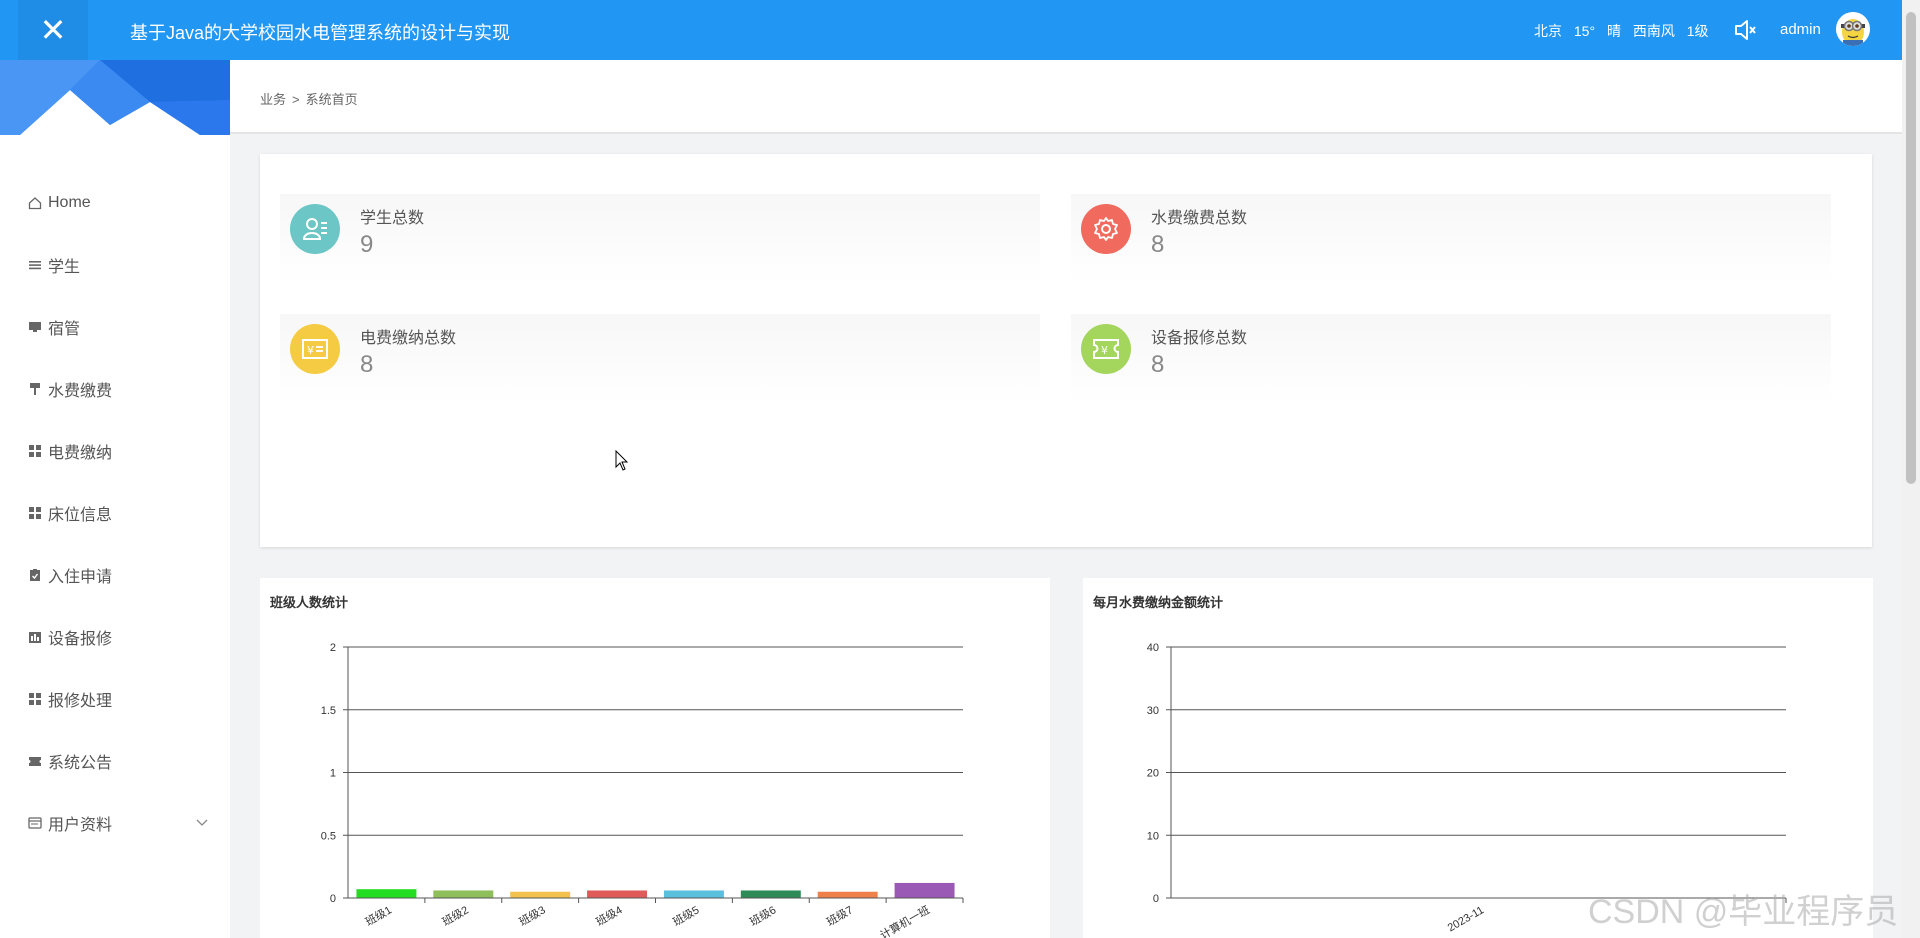 The width and height of the screenshot is (1920, 938). I want to click on sidebar-item-user-profile: 用户资料, so click(115, 823).